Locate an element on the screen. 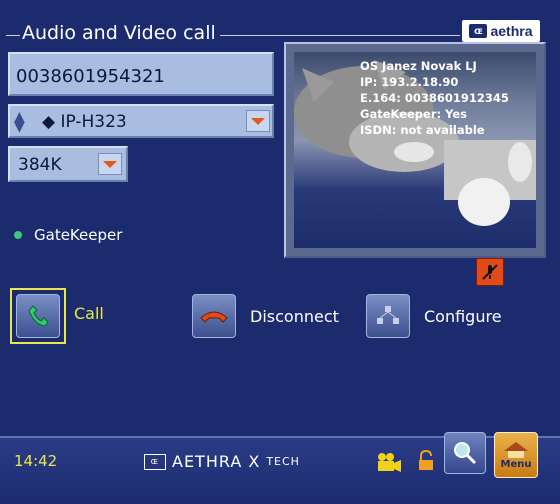 The image size is (560, 504). gatekeeper-label: GateKeeper is located at coordinates (78, 235).